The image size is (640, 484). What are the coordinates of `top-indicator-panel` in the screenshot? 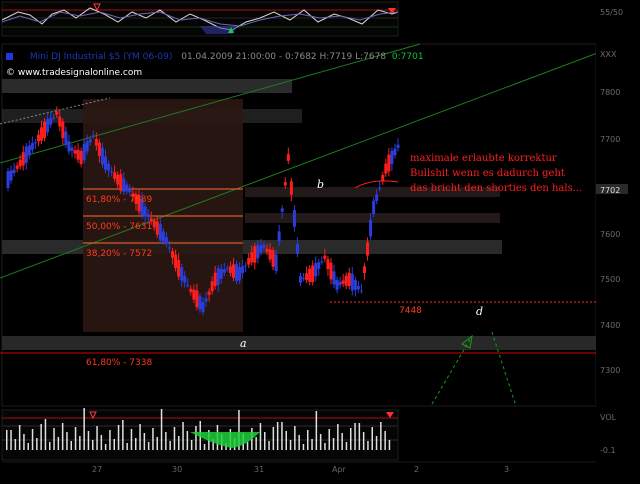 It's located at (200, 19).